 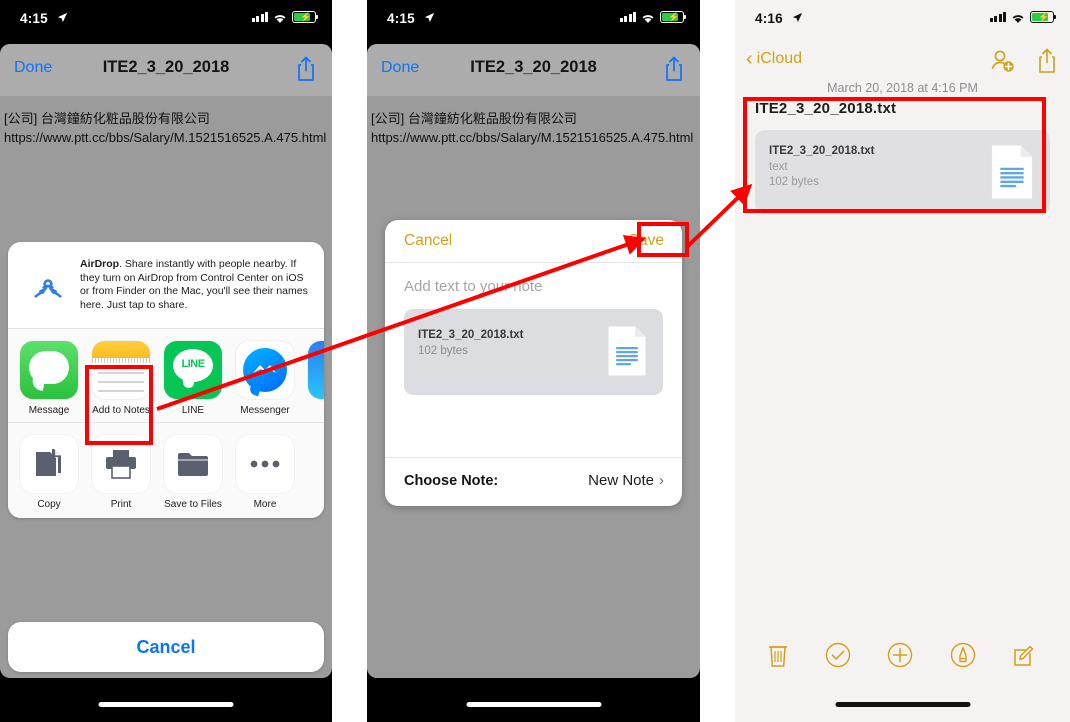 What do you see at coordinates (49, 410) in the screenshot?
I see `share-app-label: Message` at bounding box center [49, 410].